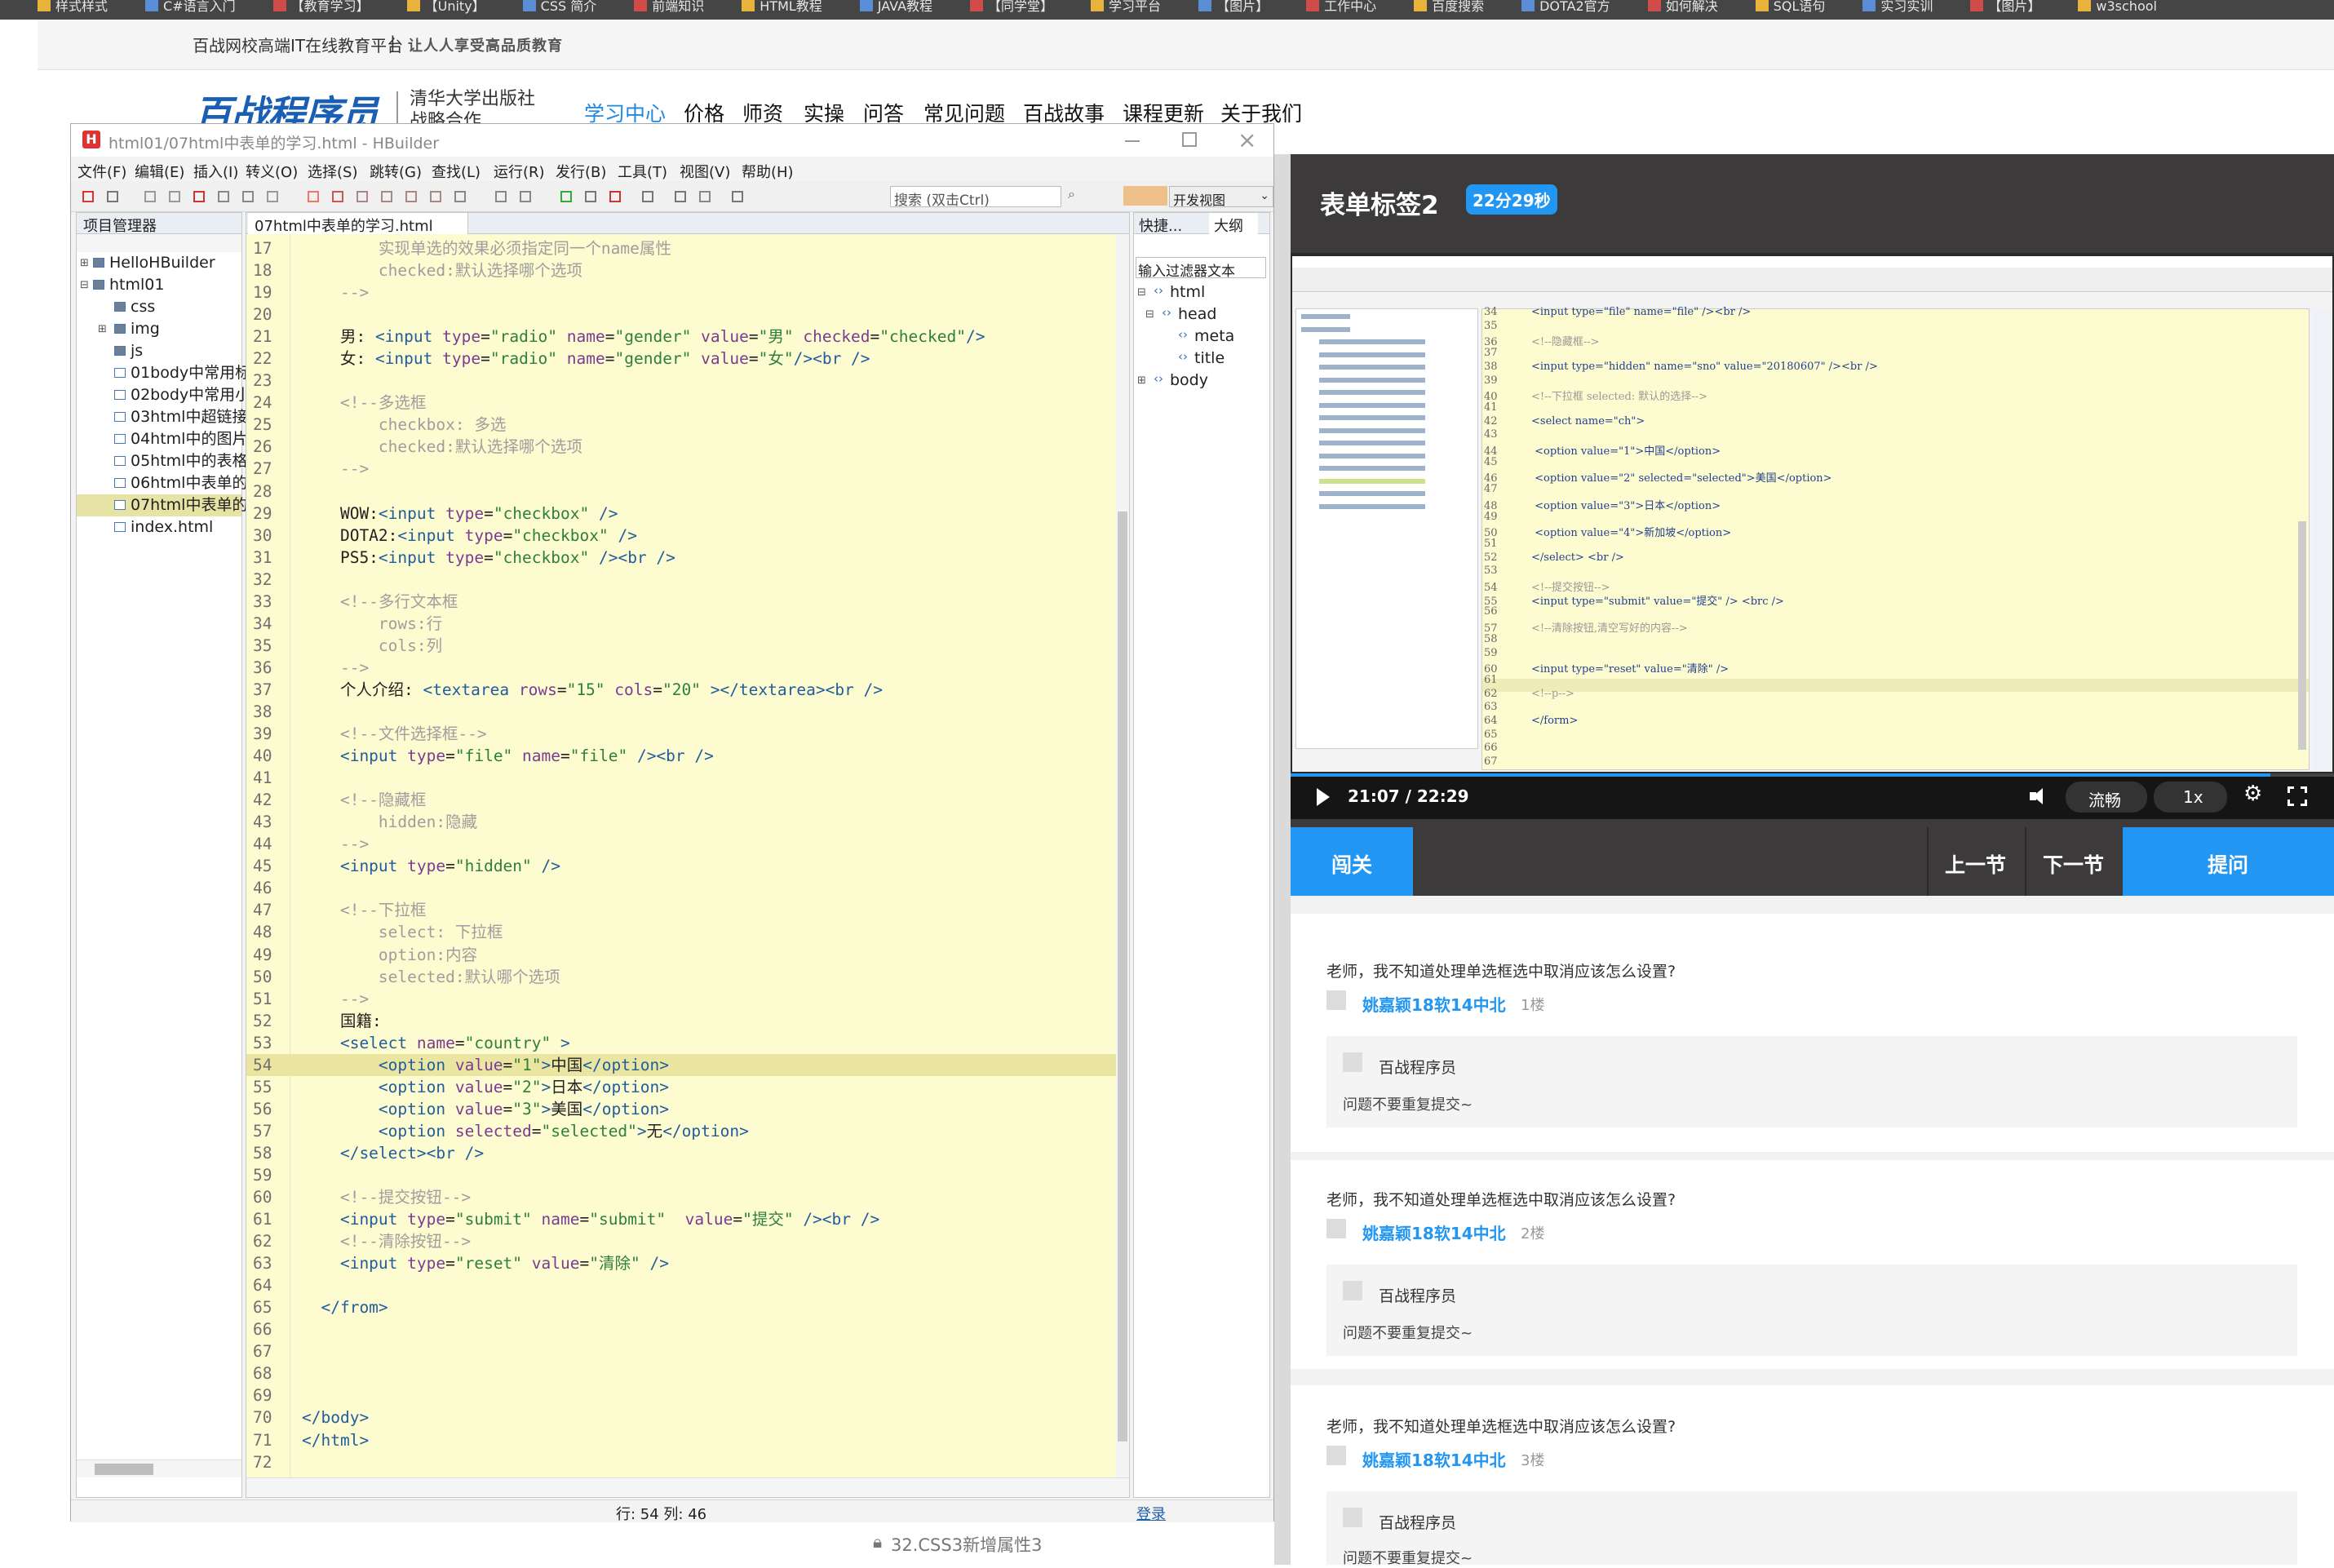  I want to click on menu-item: 跳转(G), so click(396, 171).